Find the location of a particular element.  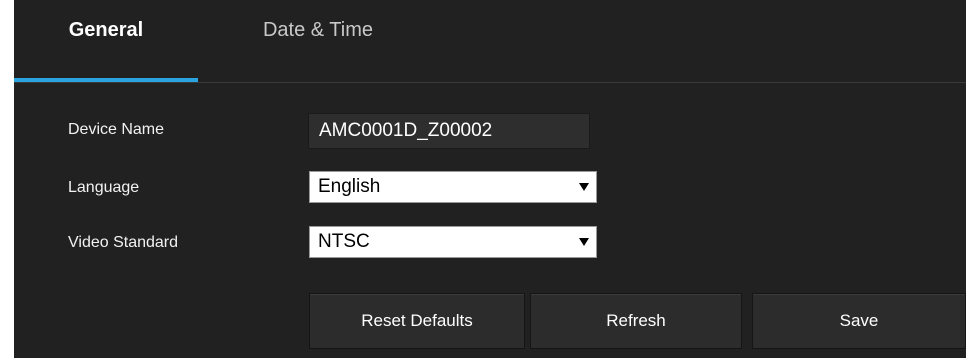

tab-general-label: General is located at coordinates (106, 30).